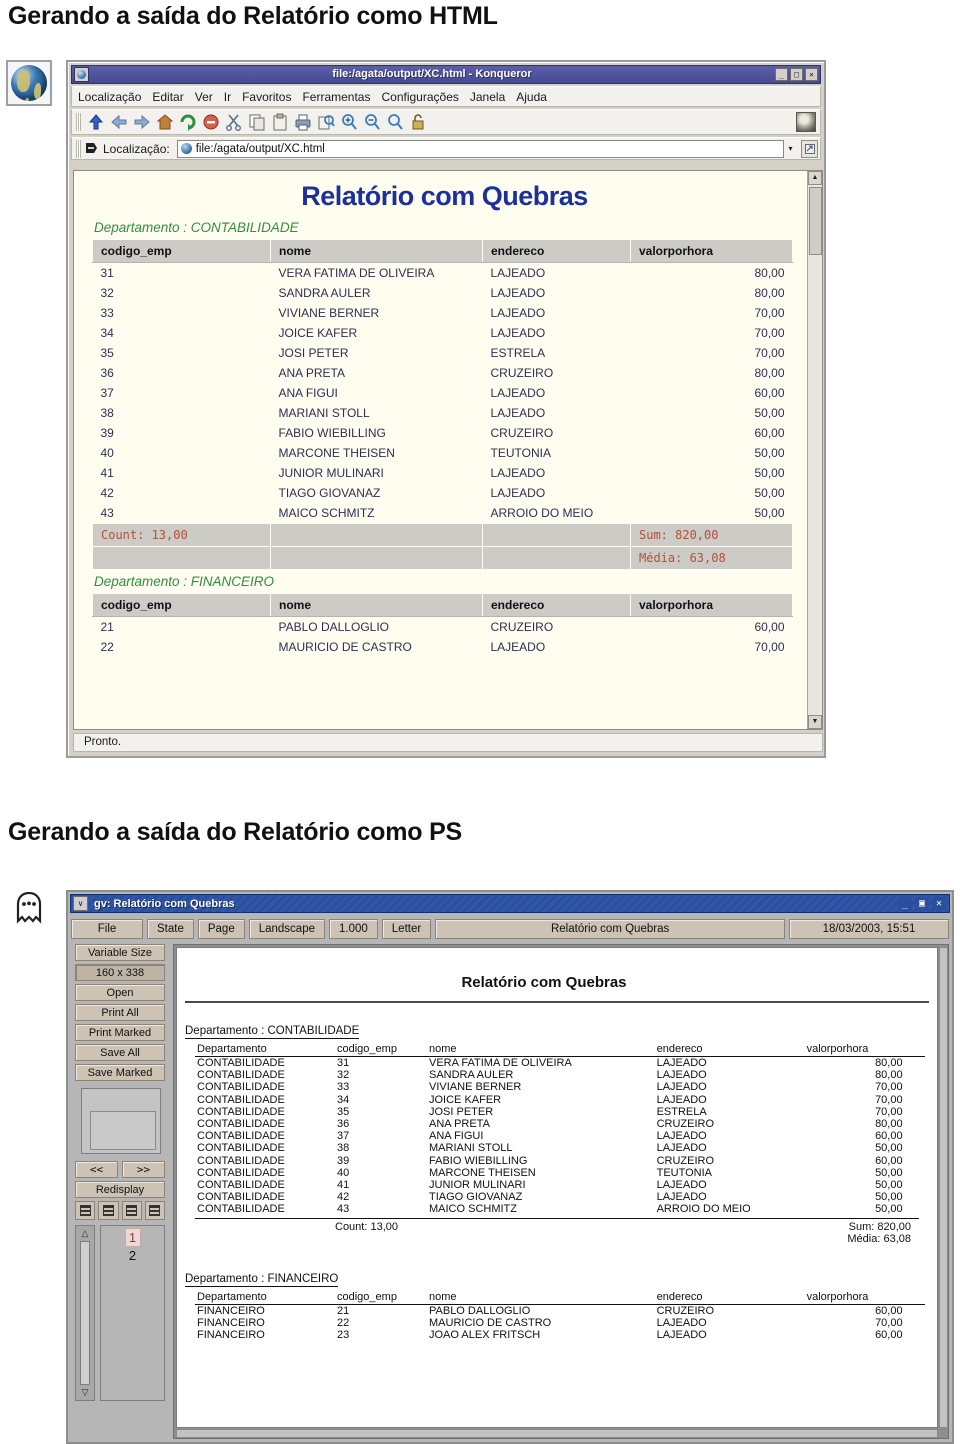  I want to click on paste-icon, so click(280, 122).